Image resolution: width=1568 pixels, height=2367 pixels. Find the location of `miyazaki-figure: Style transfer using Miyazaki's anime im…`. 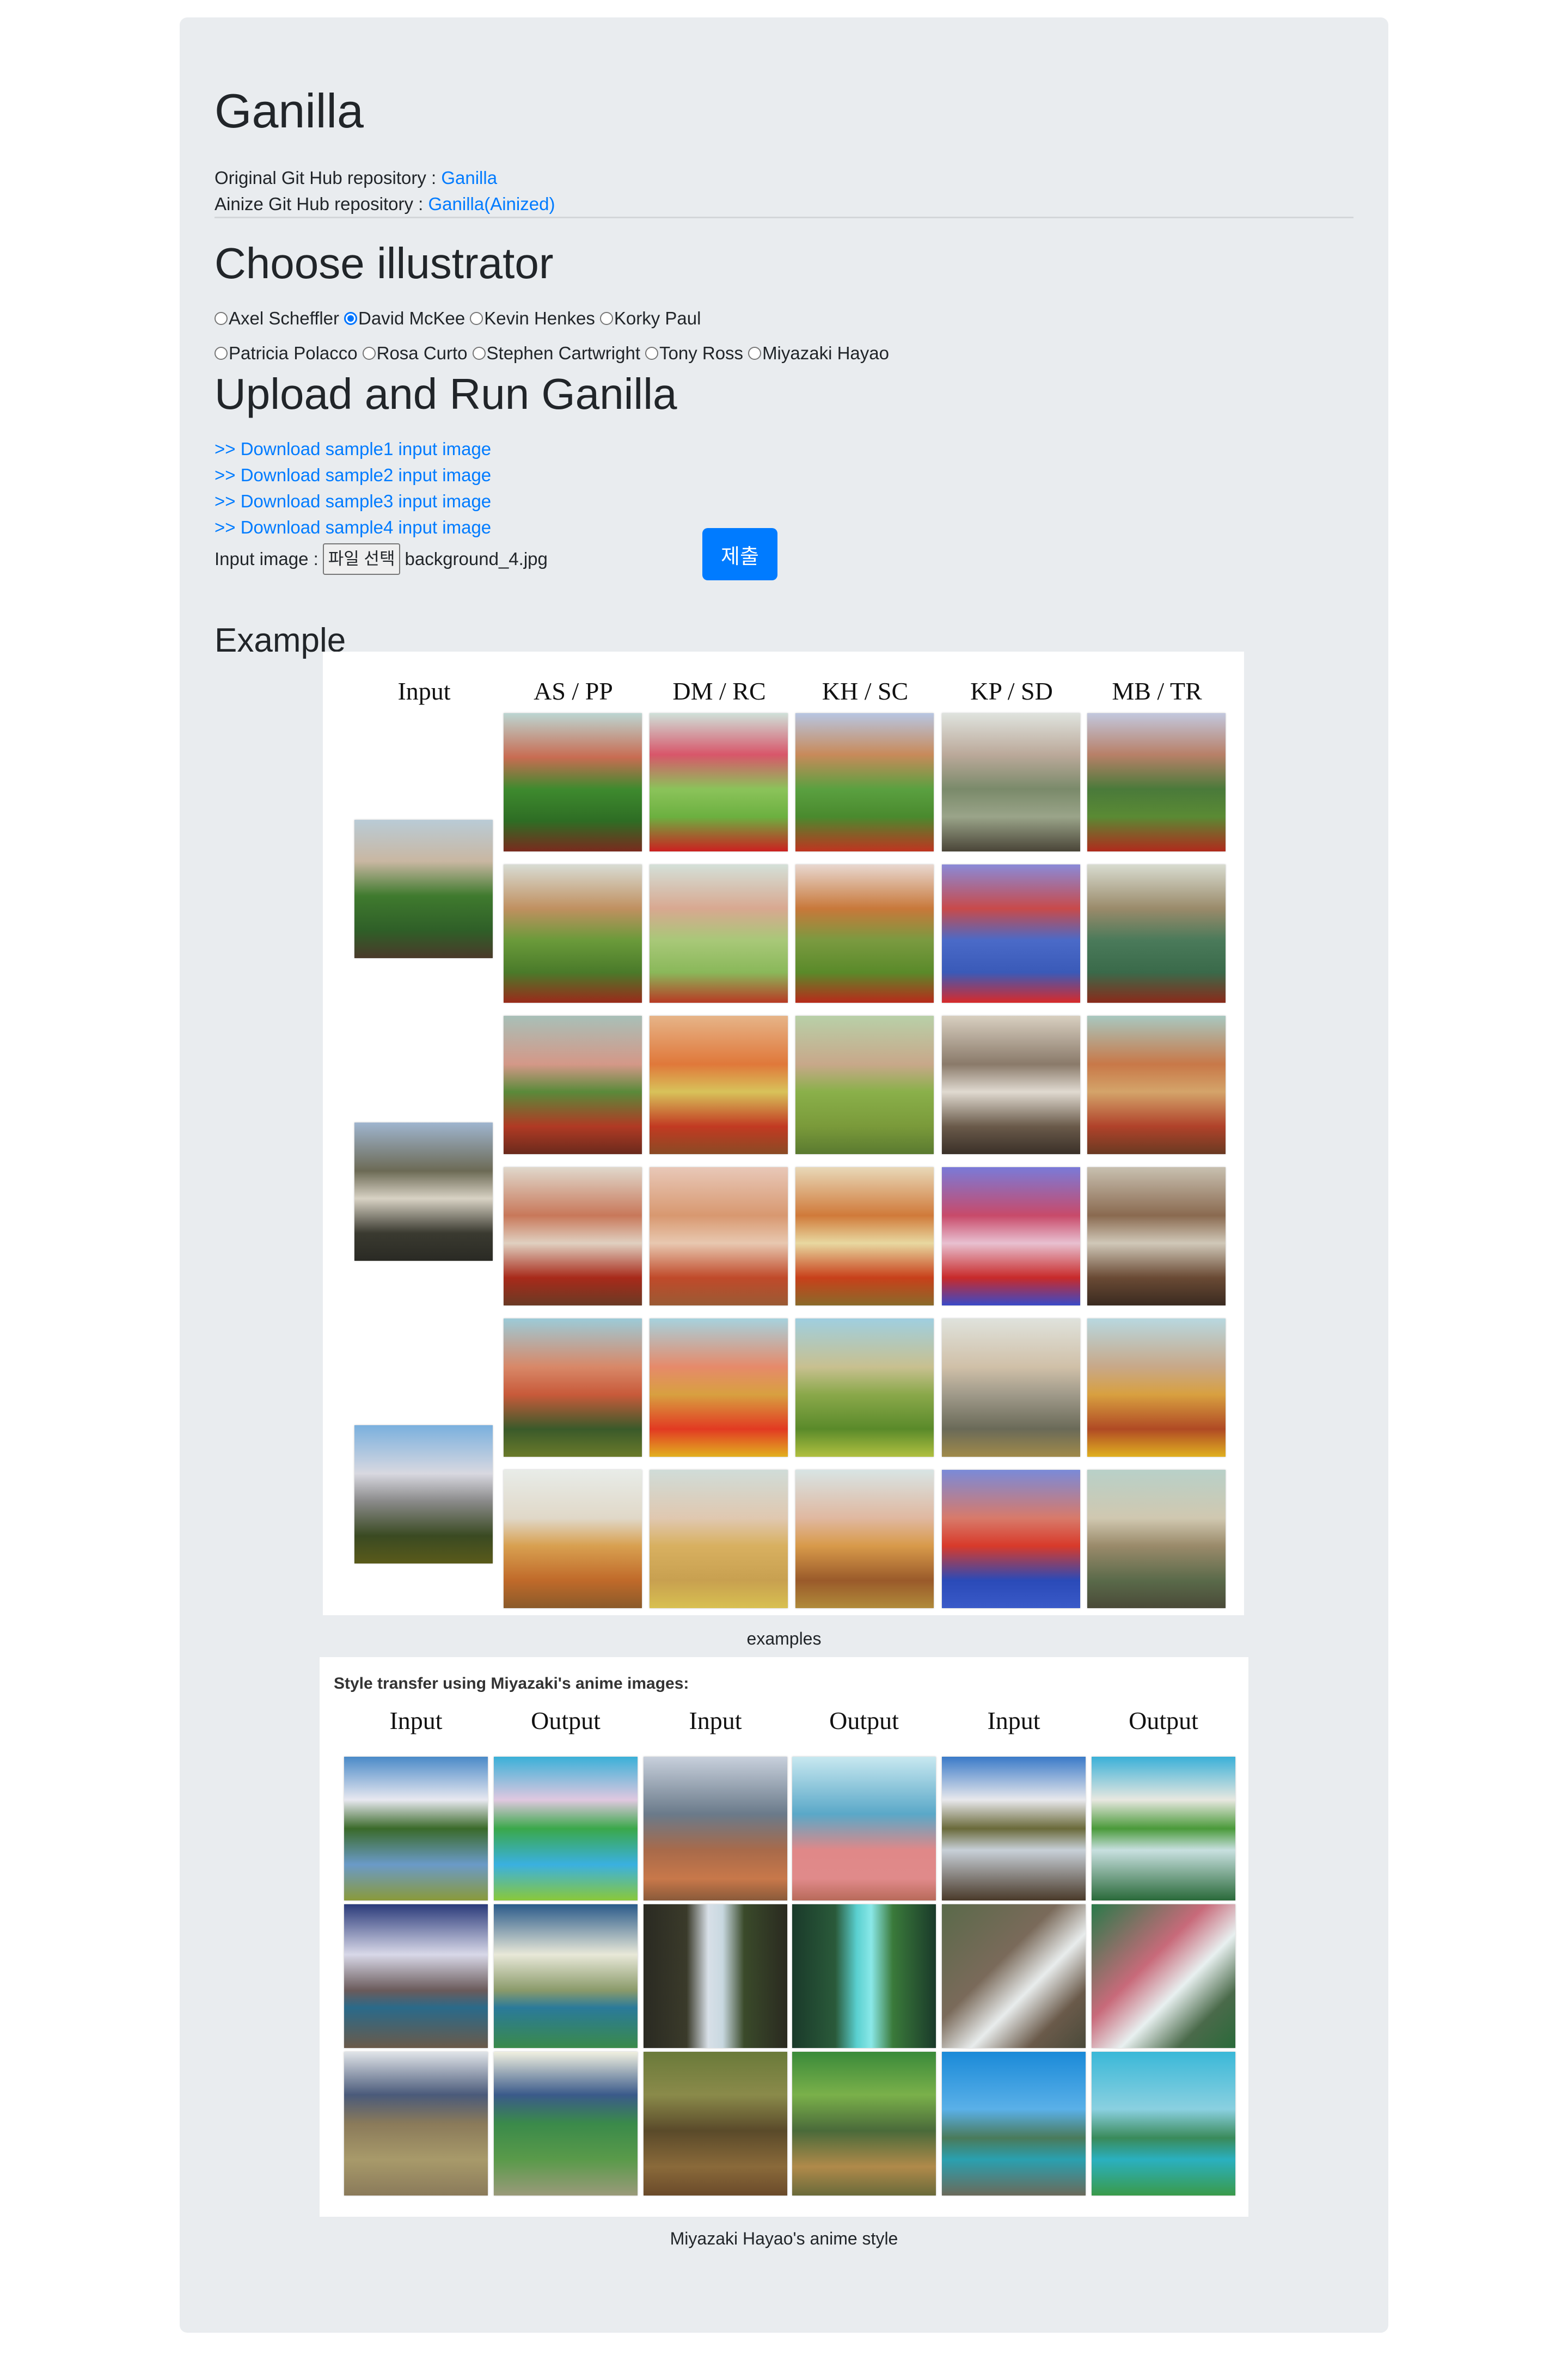

miyazaki-figure: Style transfer using Miyazaki's anime im… is located at coordinates (784, 1937).